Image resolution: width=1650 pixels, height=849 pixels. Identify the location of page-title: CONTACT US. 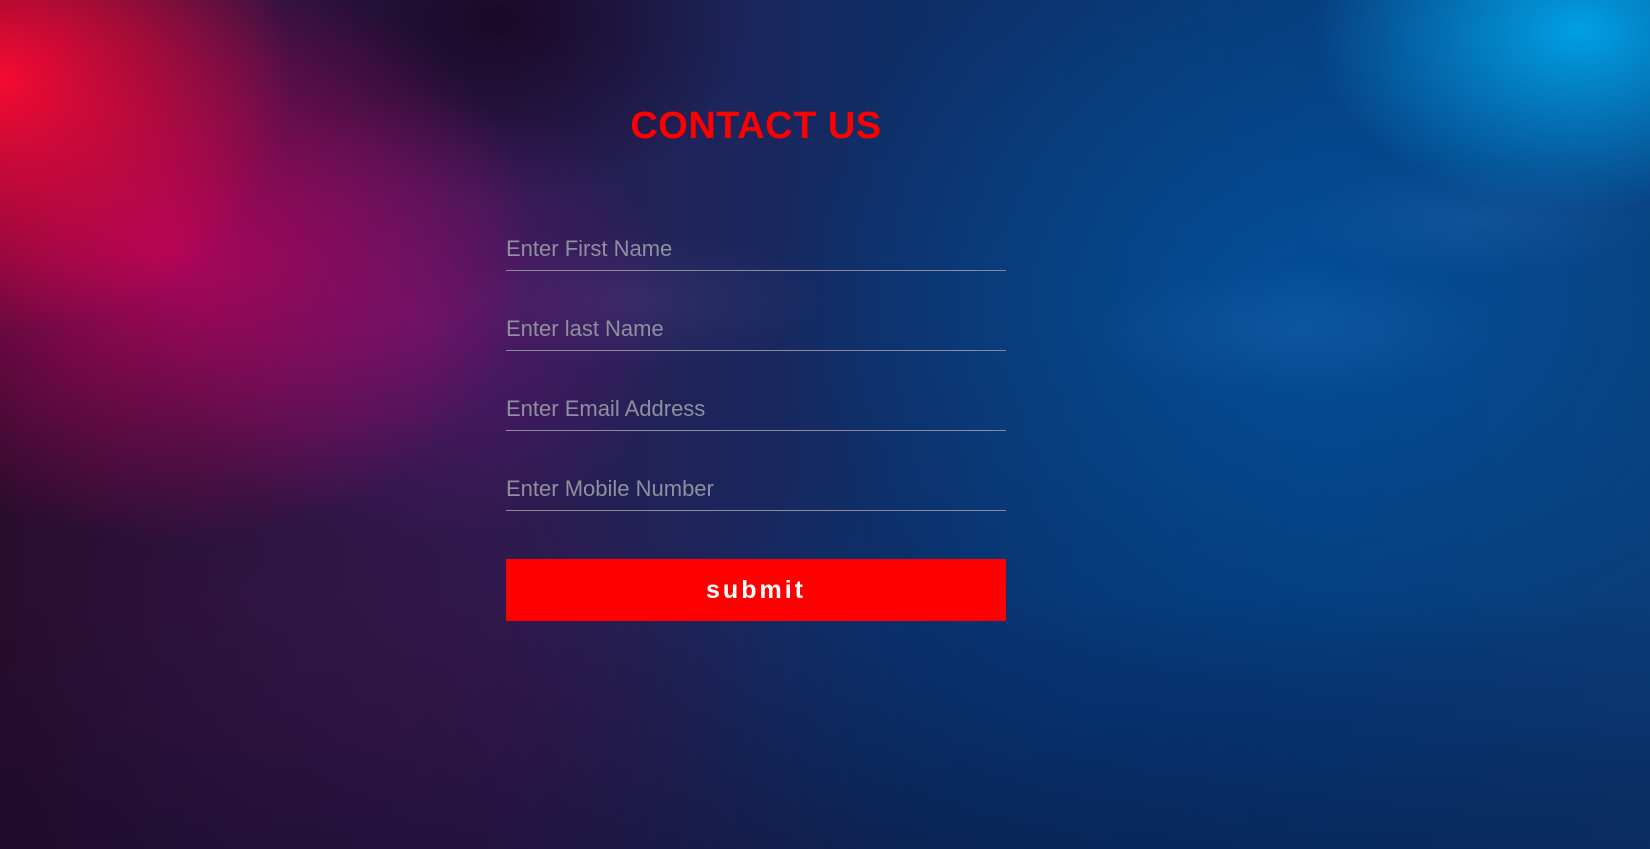
(756, 126).